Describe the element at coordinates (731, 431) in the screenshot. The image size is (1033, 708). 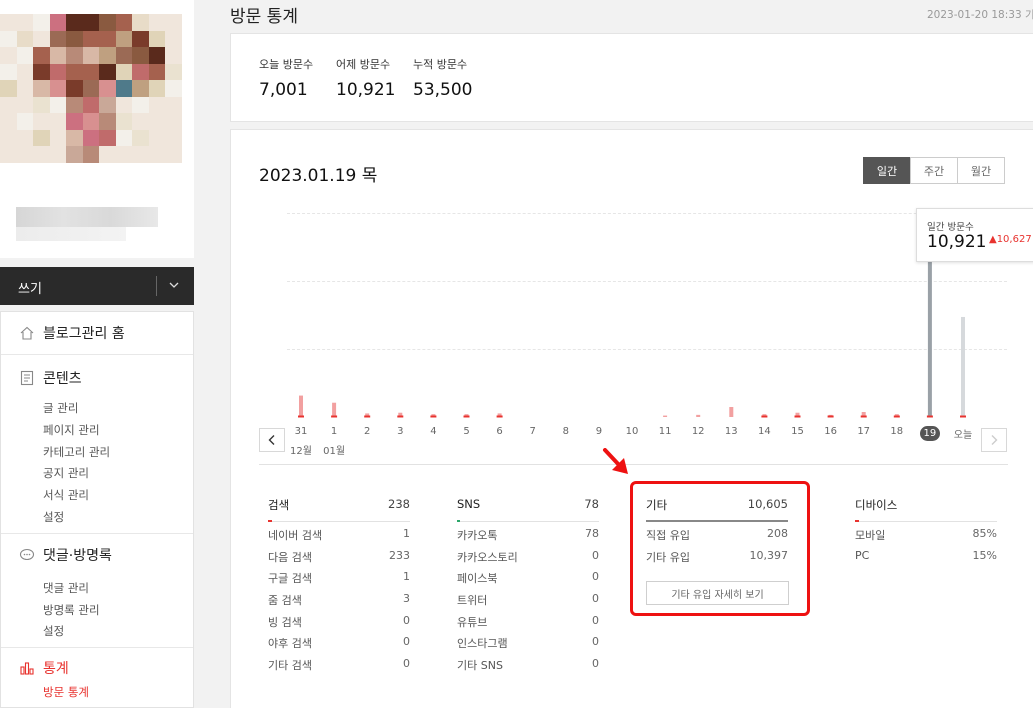
I see `x-tick-label: 13` at that location.